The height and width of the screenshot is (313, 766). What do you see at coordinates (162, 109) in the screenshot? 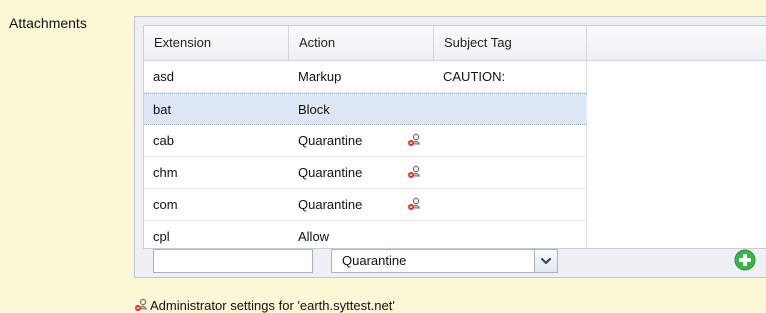
I see `cell-extension: bat` at bounding box center [162, 109].